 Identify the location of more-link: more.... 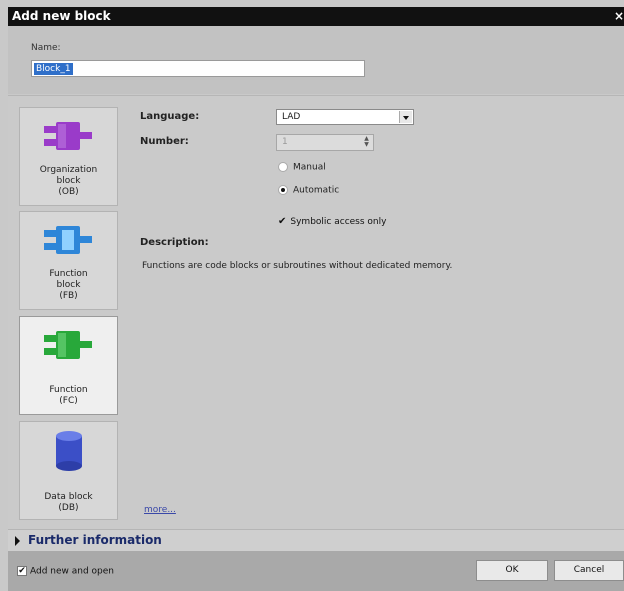
(160, 510).